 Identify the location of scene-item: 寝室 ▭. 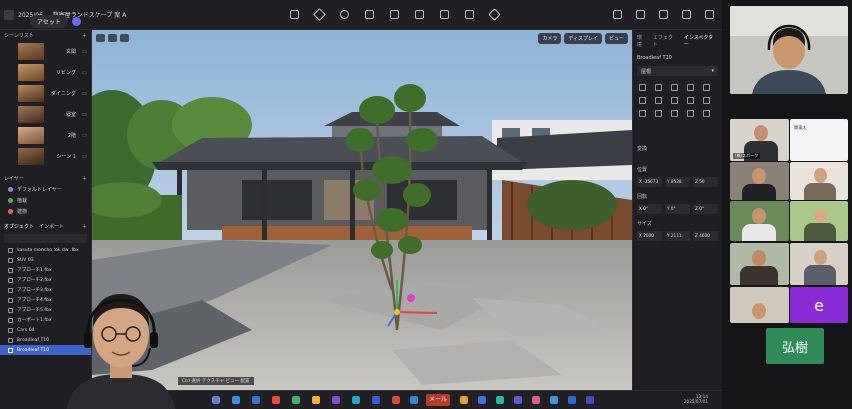
(45, 114).